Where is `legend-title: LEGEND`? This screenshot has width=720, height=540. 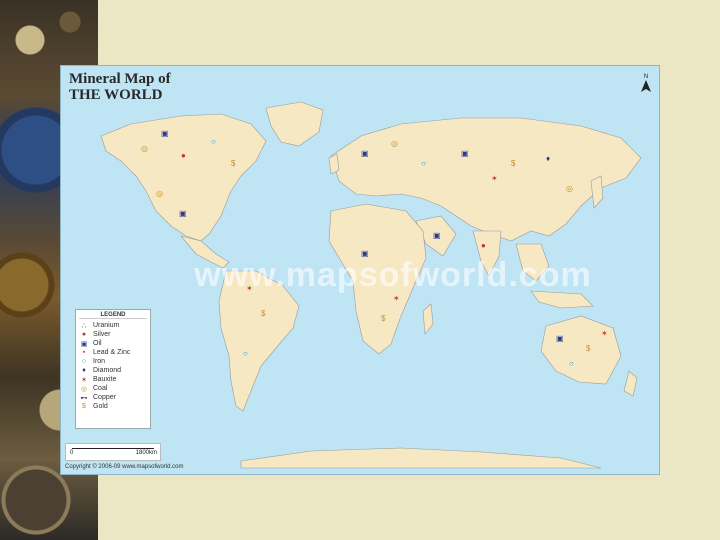
legend-title: LEGEND is located at coordinates (113, 315).